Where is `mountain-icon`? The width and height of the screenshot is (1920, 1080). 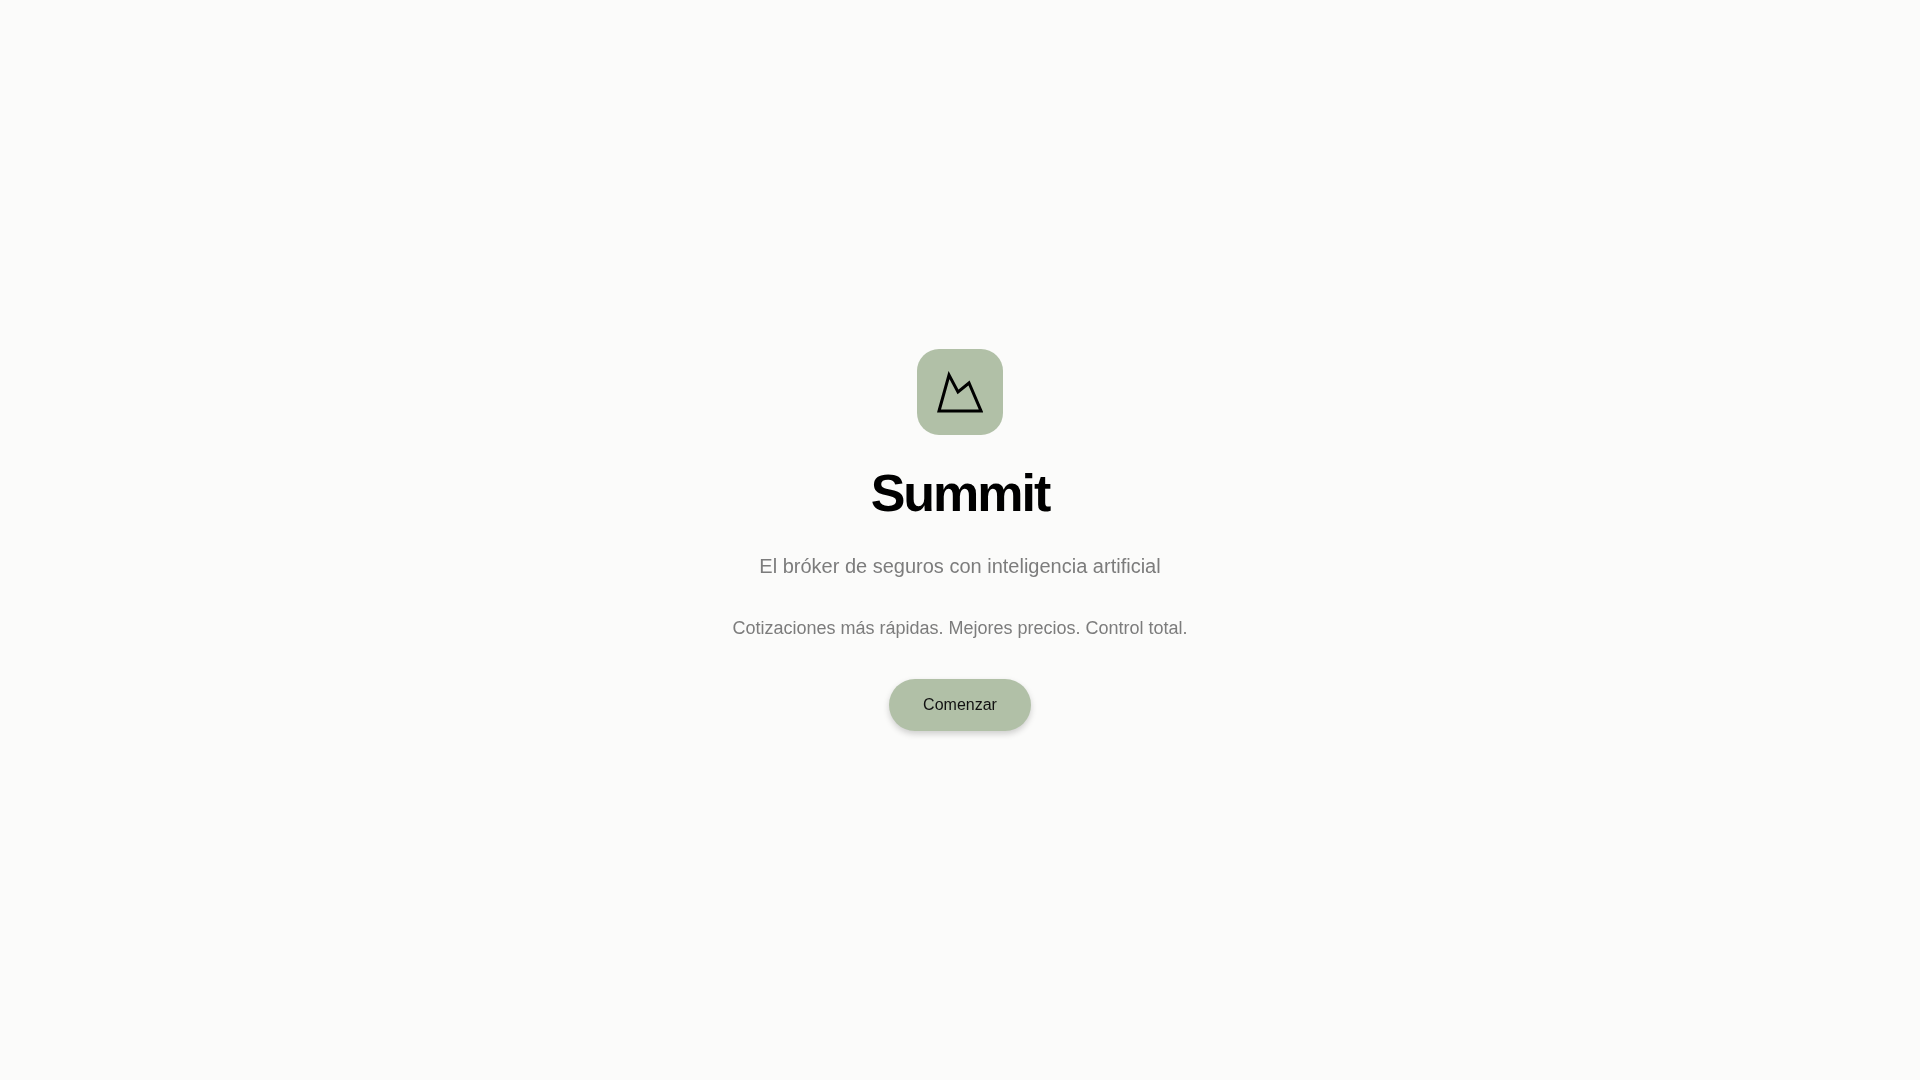 mountain-icon is located at coordinates (960, 392).